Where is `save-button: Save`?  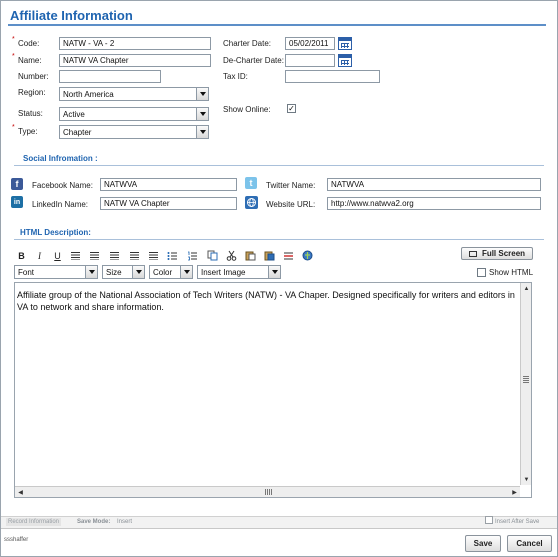 save-button: Save is located at coordinates (483, 543).